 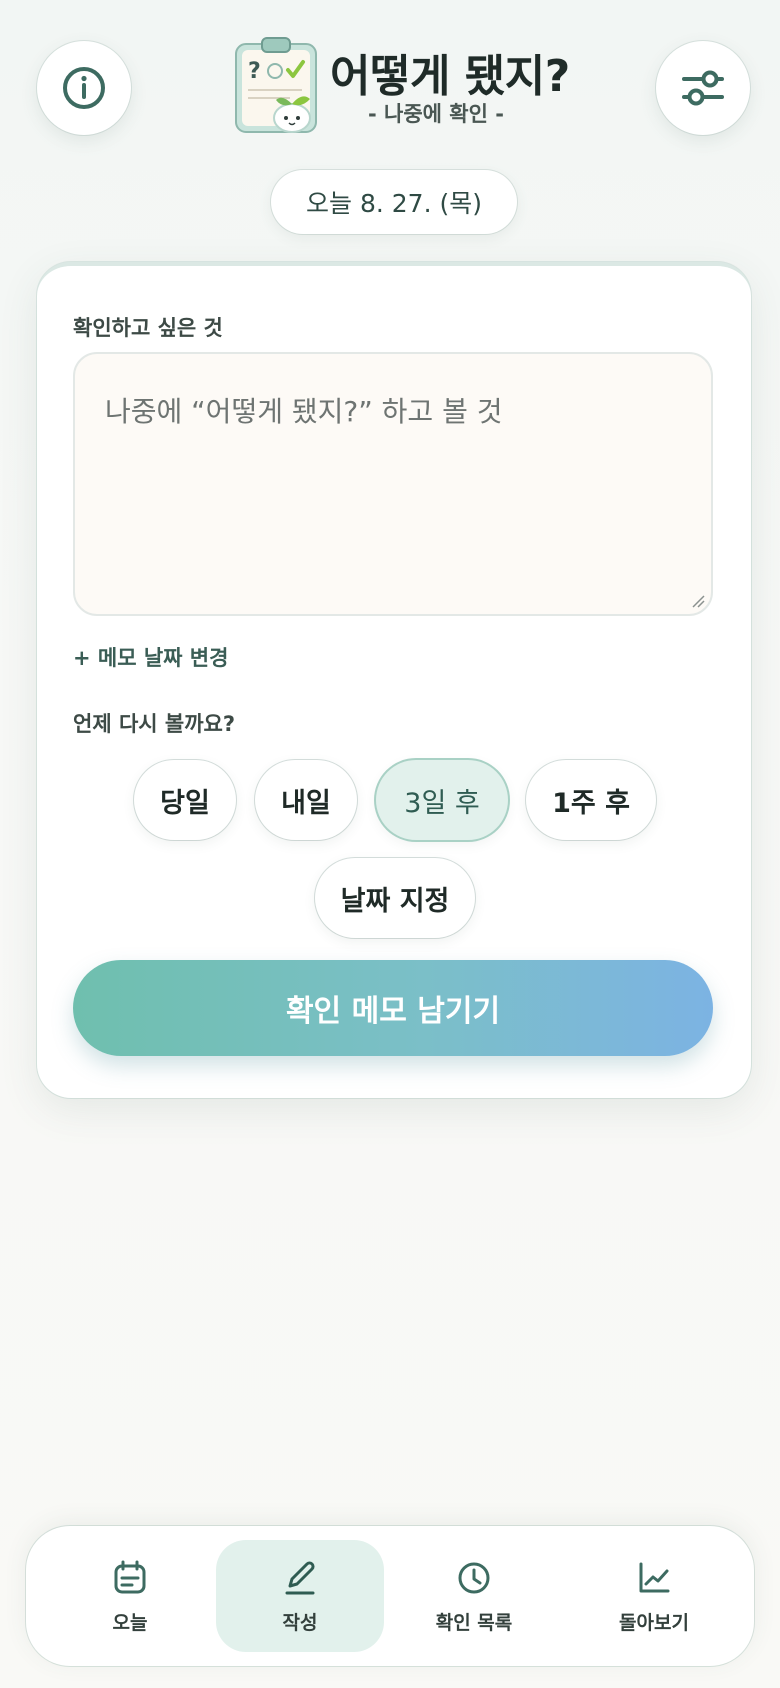 I want to click on clock-icon, so click(x=474, y=1577).